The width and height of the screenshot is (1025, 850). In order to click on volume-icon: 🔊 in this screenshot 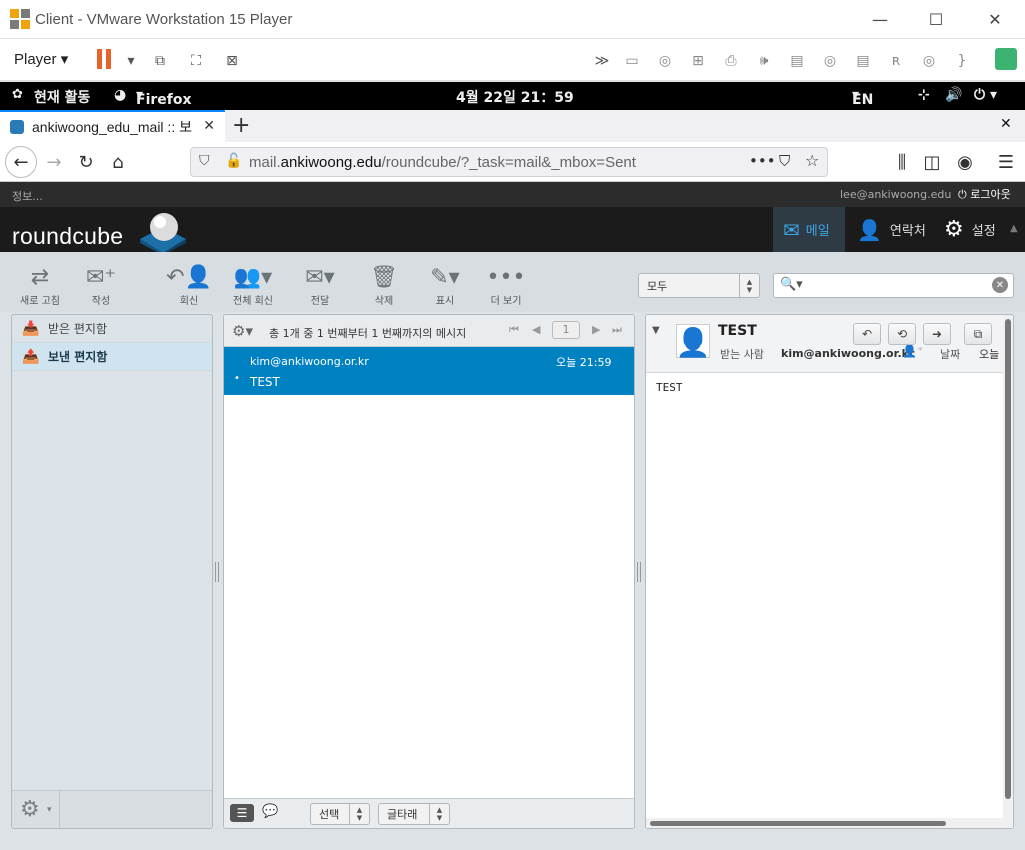, I will do `click(953, 95)`.